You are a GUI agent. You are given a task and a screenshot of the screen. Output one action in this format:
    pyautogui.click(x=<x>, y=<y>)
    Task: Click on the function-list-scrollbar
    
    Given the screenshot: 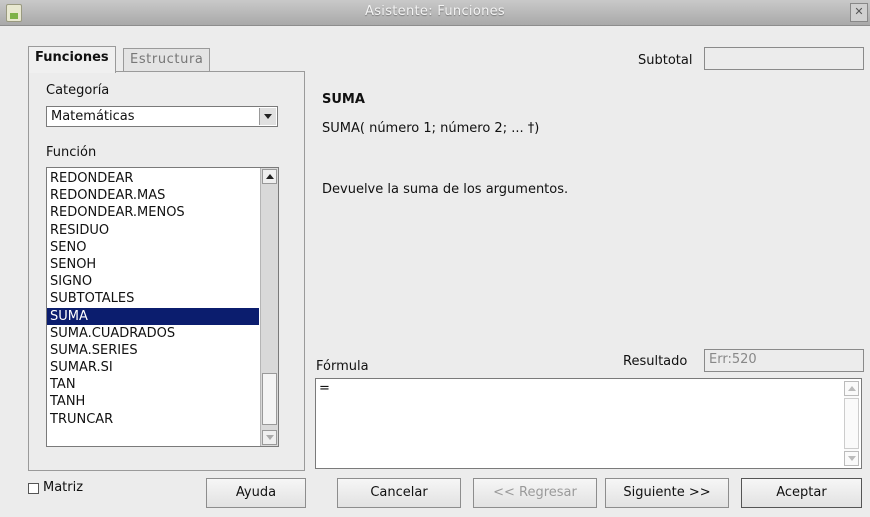 What is the action you would take?
    pyautogui.click(x=269, y=307)
    